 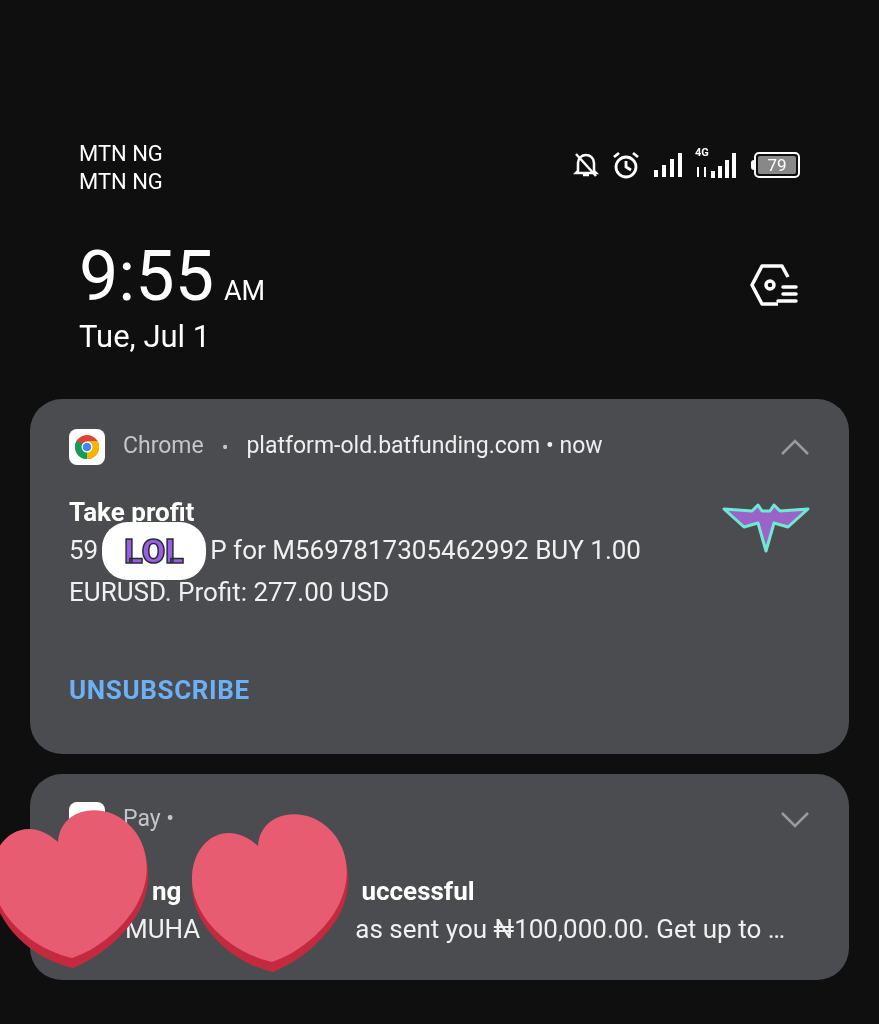 I want to click on notification-title: Take profit, so click(x=132, y=512).